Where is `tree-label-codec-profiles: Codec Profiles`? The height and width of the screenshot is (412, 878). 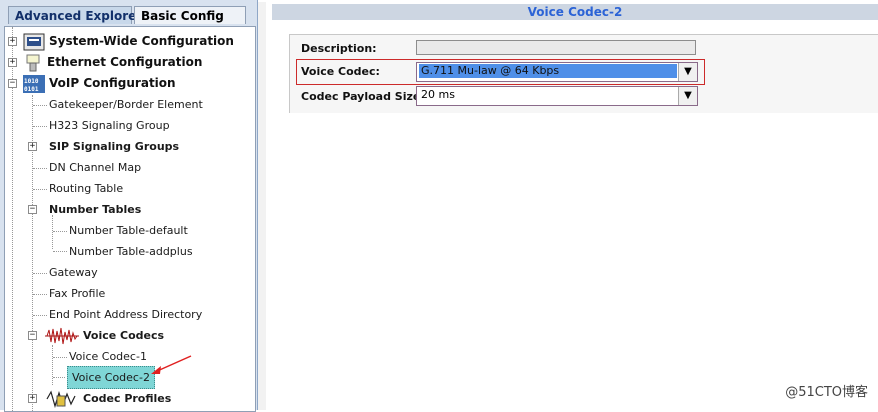 tree-label-codec-profiles: Codec Profiles is located at coordinates (127, 398).